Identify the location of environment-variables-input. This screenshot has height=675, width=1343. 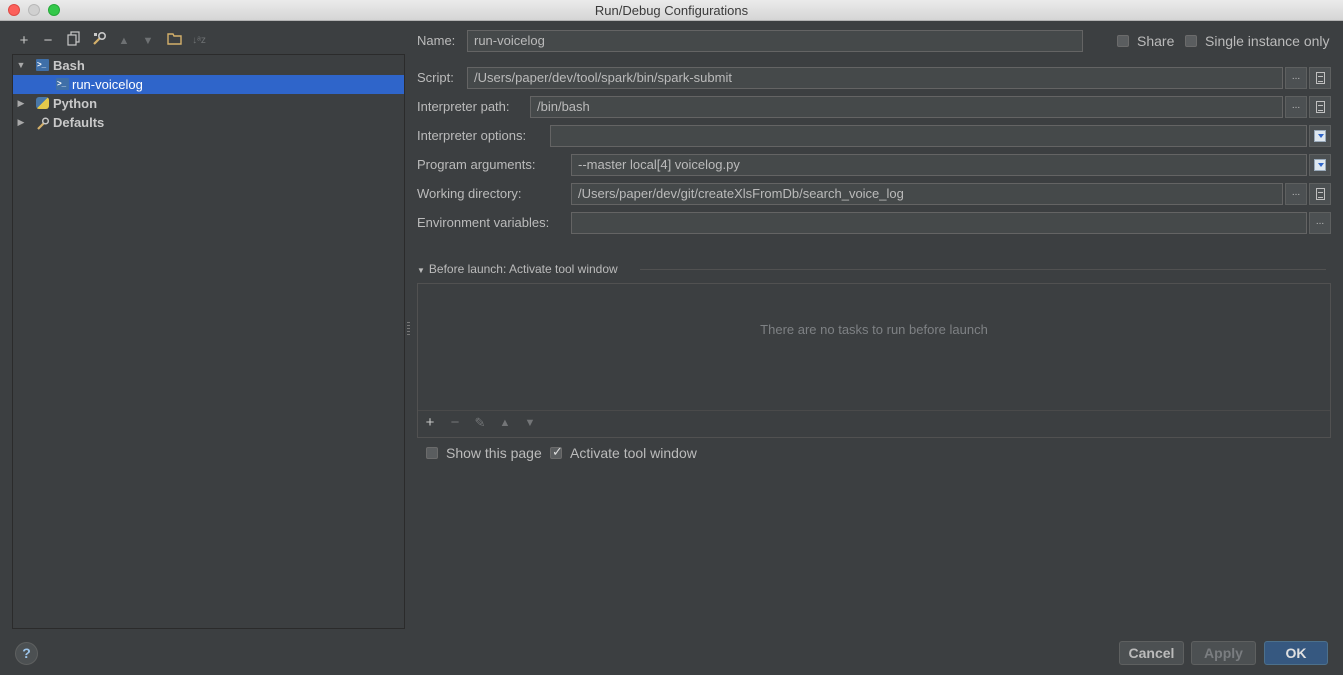
(939, 223).